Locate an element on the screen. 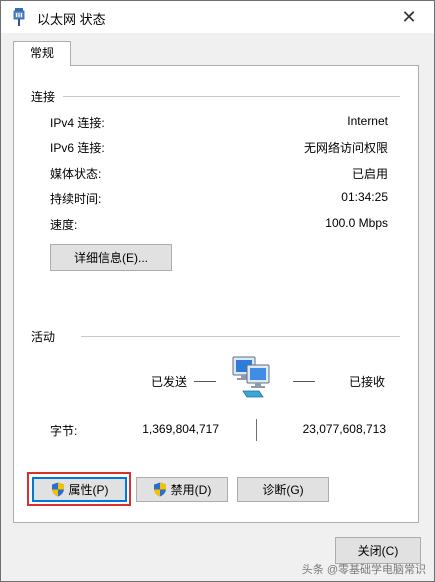  received-label: 已接收 is located at coordinates (367, 382).